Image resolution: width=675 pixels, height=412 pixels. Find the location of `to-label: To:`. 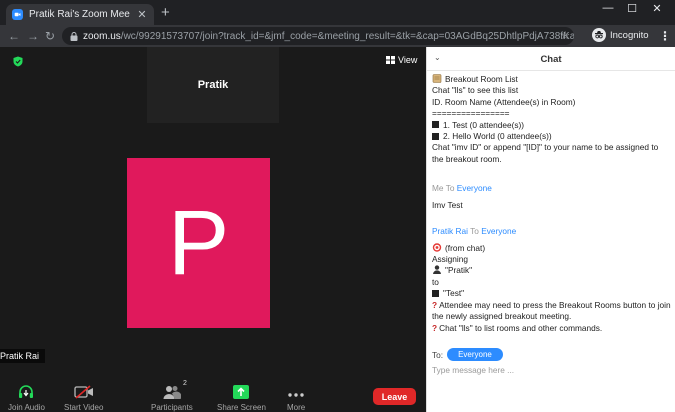

to-label: To: is located at coordinates (438, 354).